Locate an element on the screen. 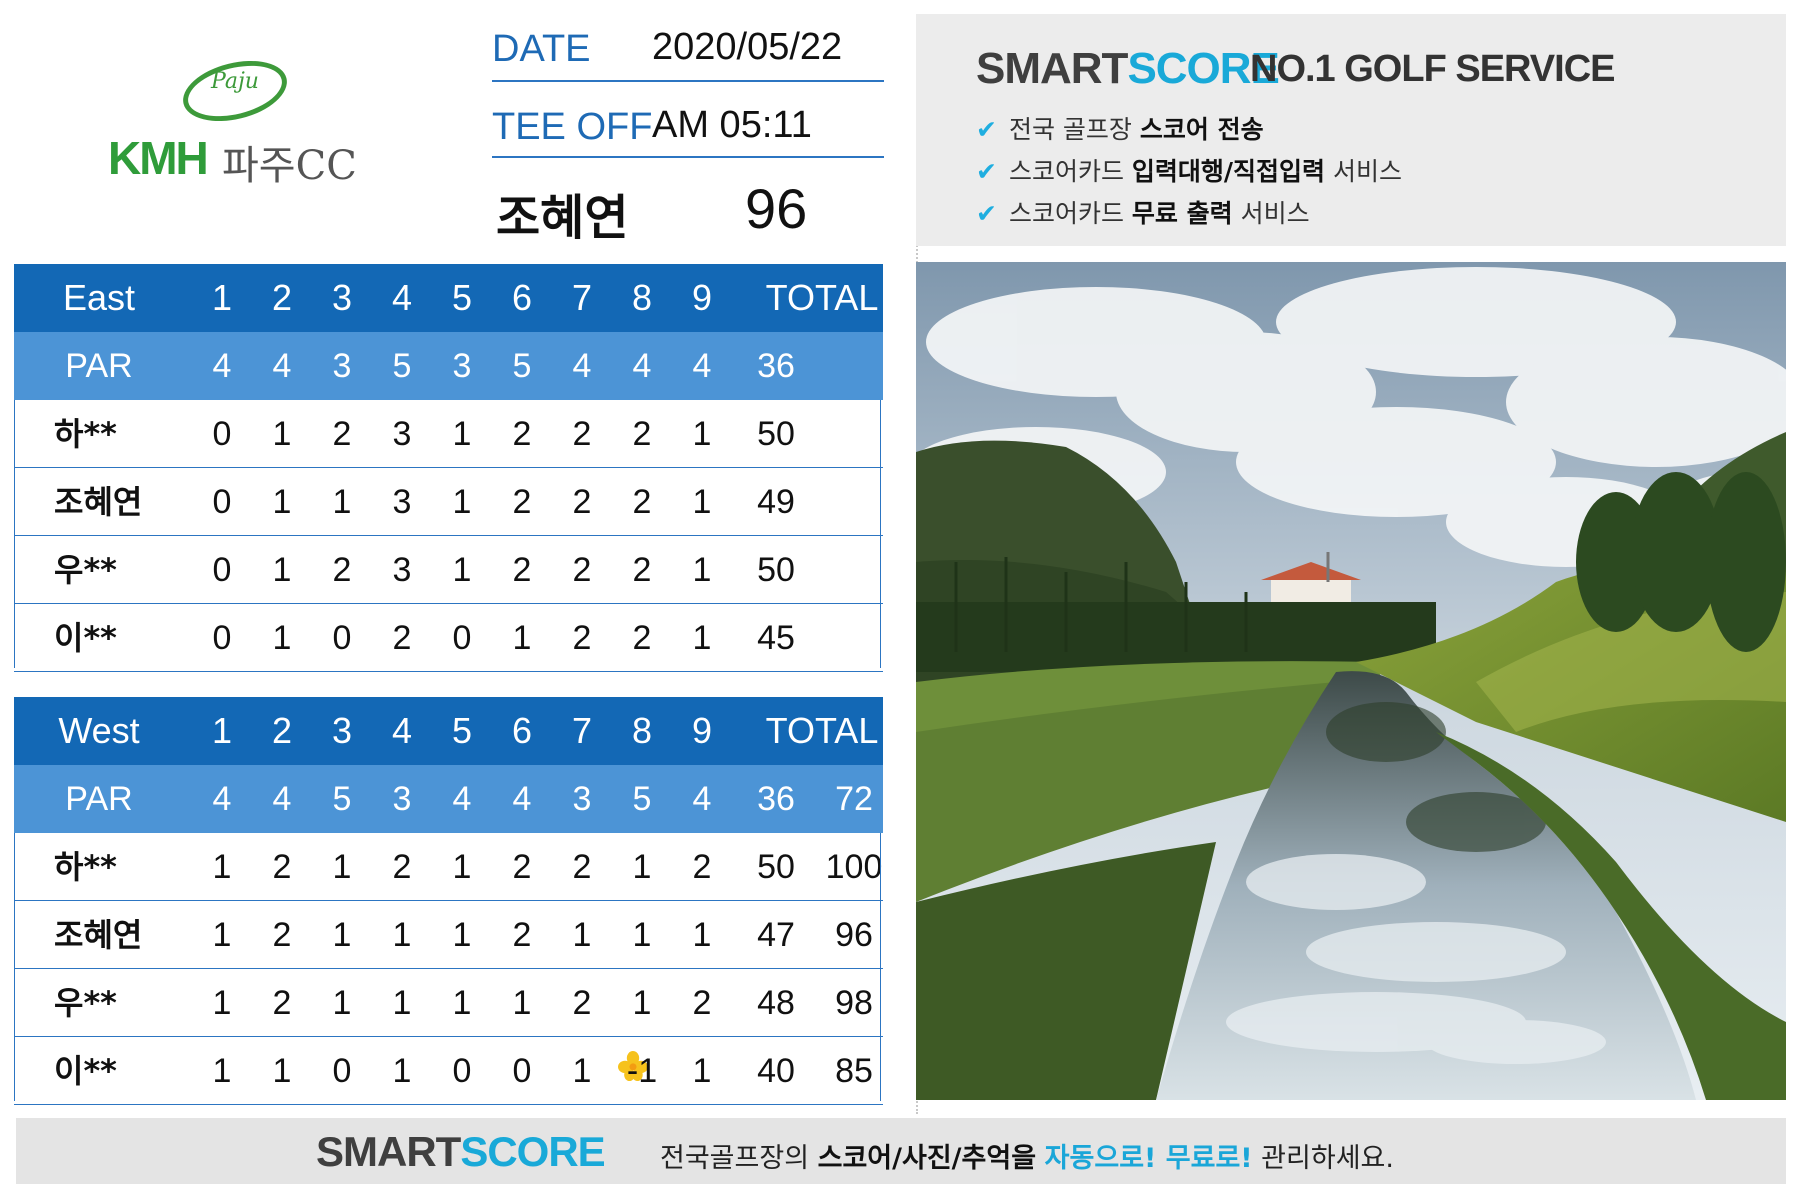 The width and height of the screenshot is (1800, 1200). par-row: PAR 4 4 3 5 3 5 4 4 4 36 is located at coordinates (448, 366).